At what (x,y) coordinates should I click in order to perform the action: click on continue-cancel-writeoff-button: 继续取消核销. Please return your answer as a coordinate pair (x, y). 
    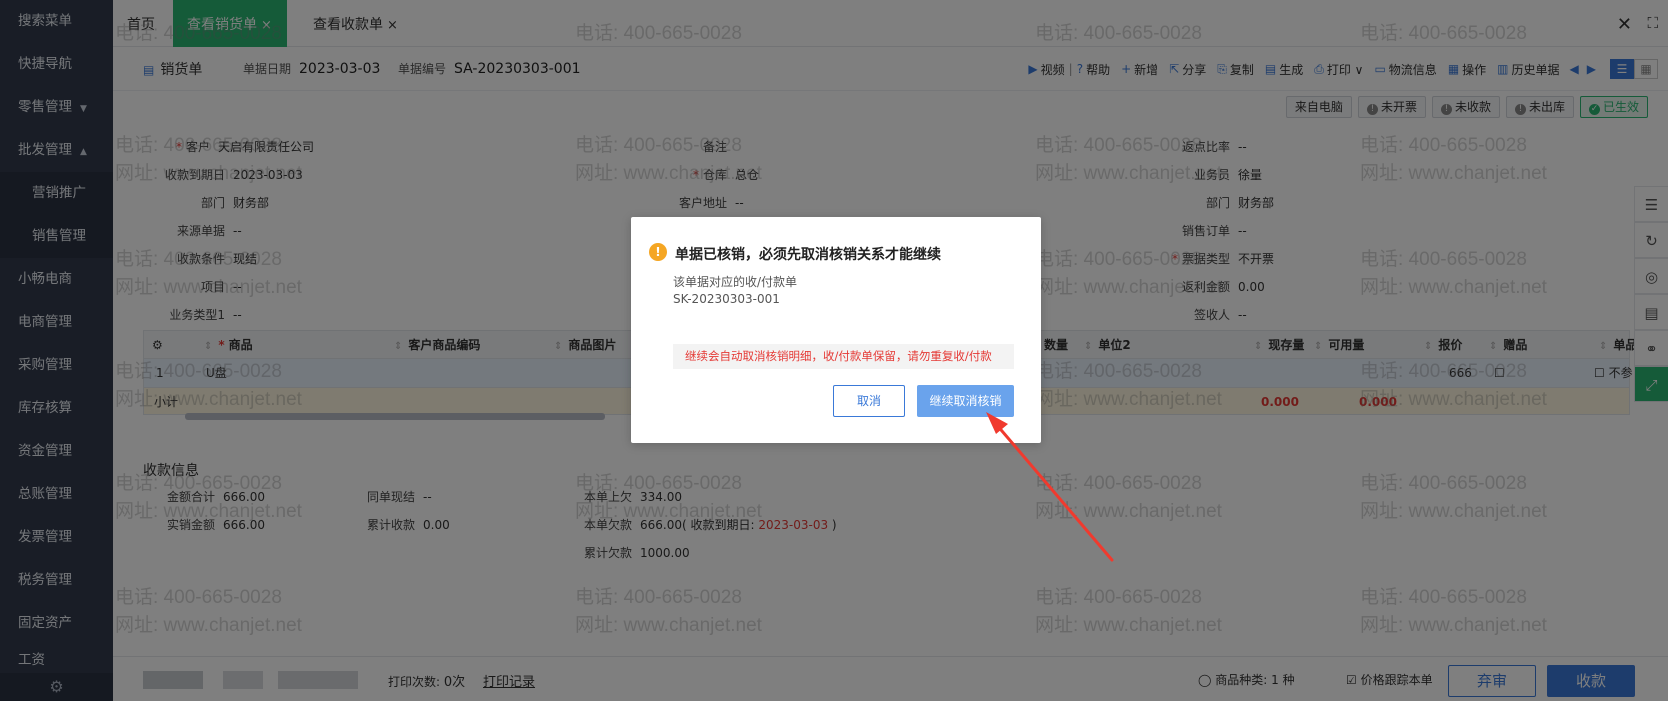
    Looking at the image, I should click on (965, 401).